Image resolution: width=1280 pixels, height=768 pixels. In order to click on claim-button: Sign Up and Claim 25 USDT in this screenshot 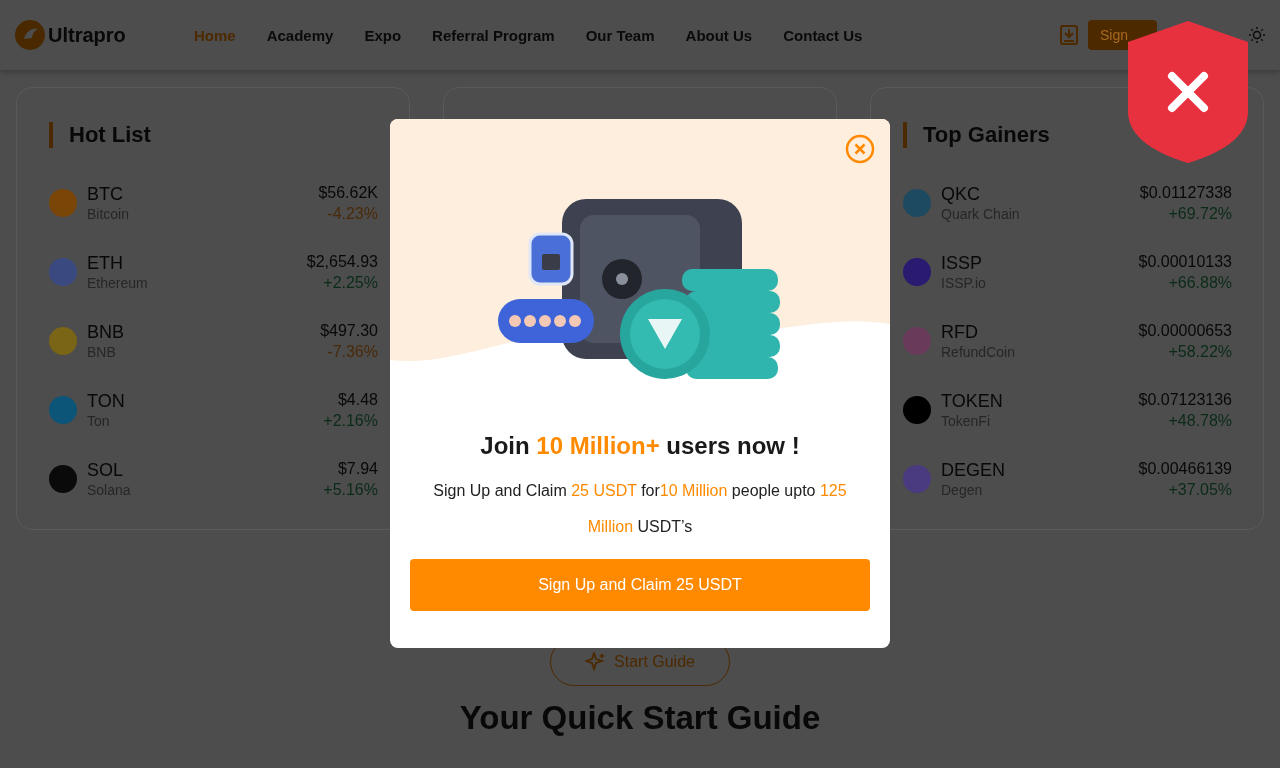, I will do `click(640, 585)`.